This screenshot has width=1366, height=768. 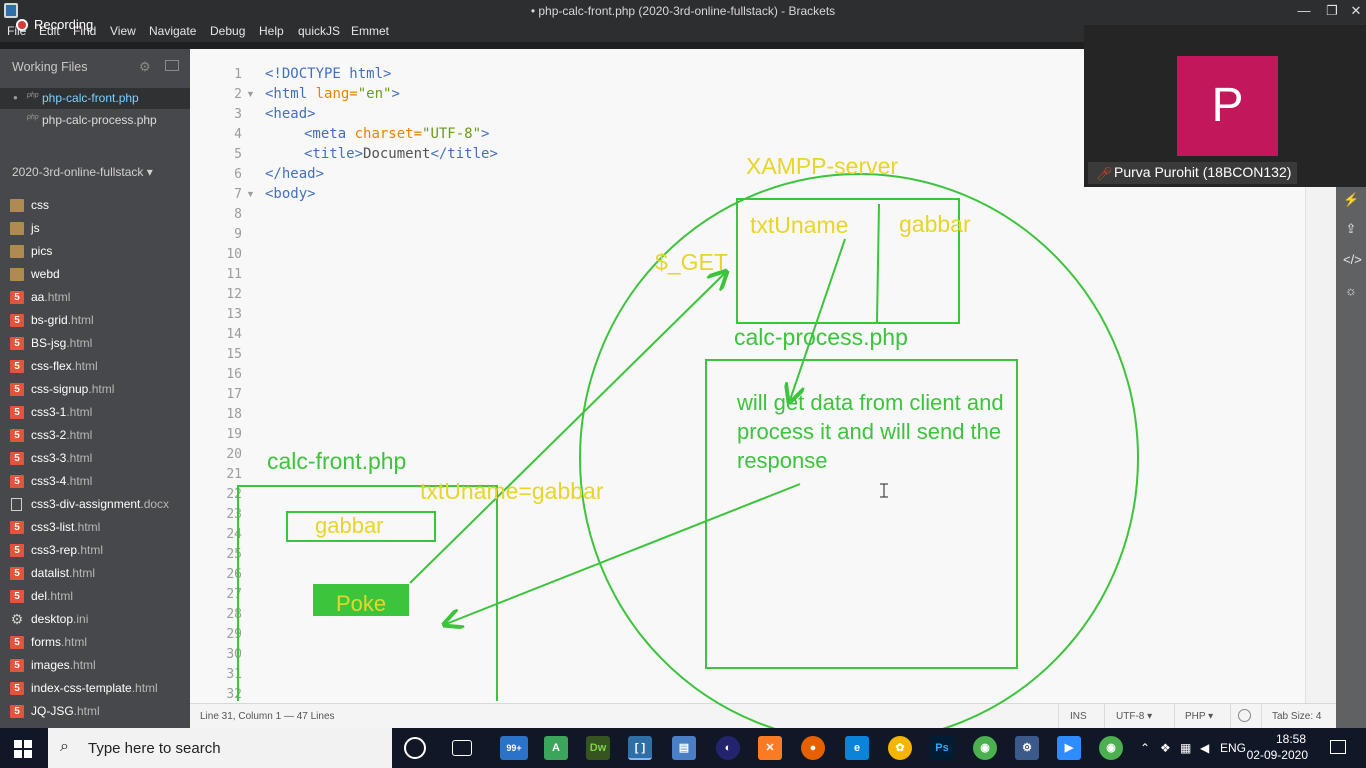 What do you see at coordinates (49, 435) in the screenshot?
I see `file-basename: css3-2` at bounding box center [49, 435].